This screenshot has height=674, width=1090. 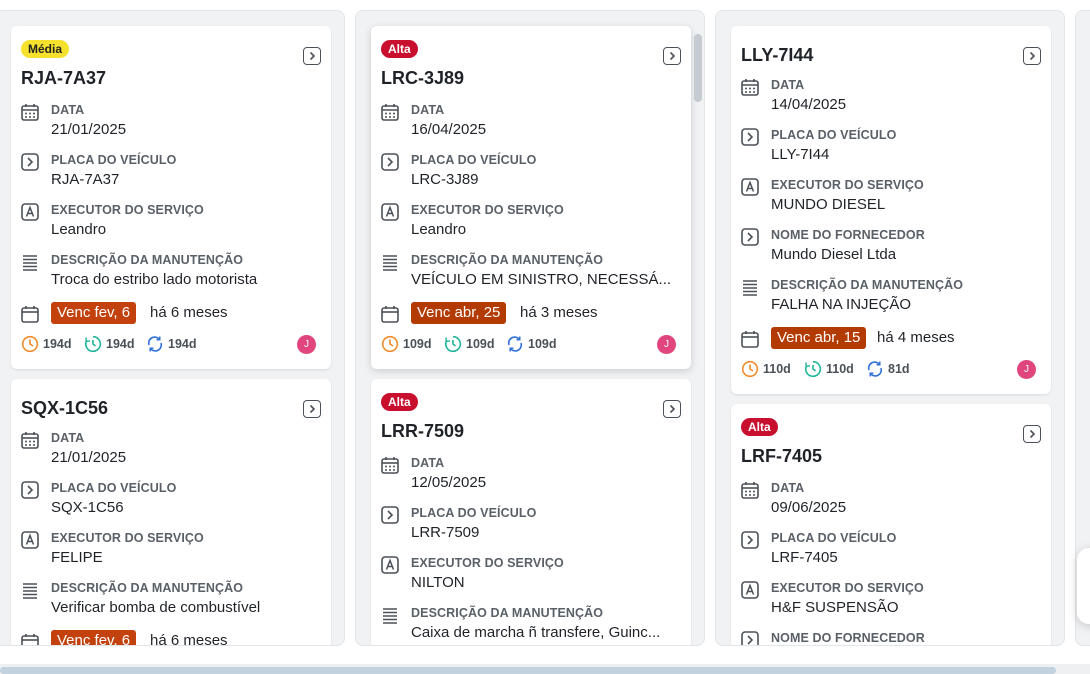 I want to click on stats-row: 194d 194d 194d, so click(x=171, y=345).